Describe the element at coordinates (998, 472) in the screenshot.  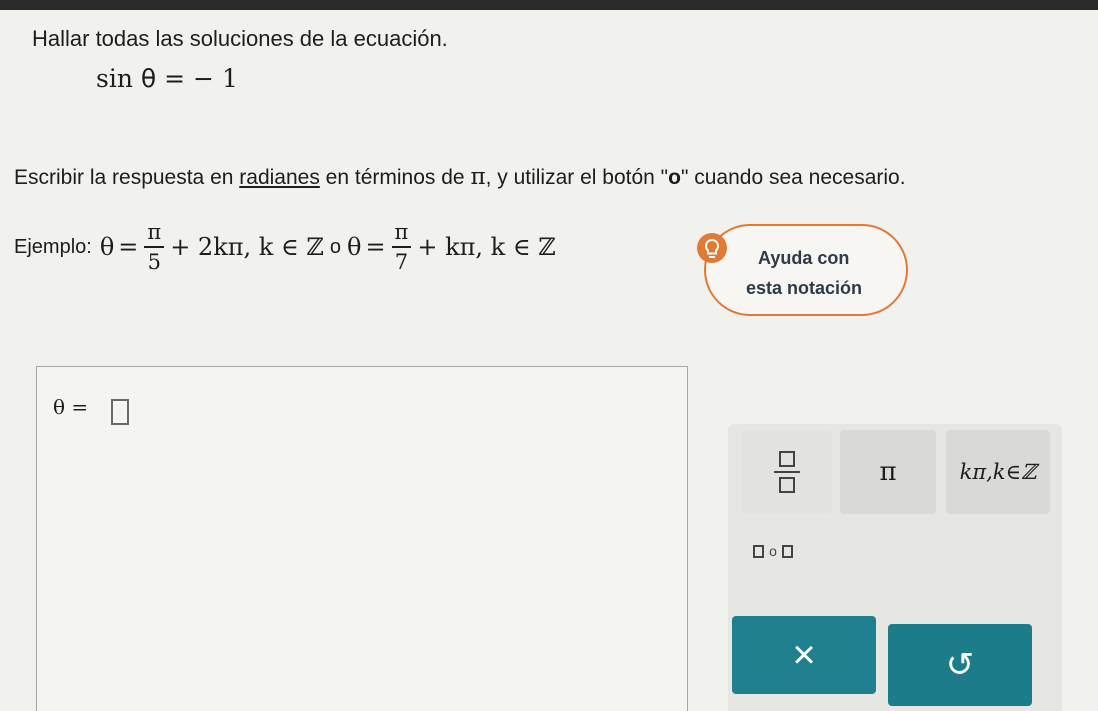
I see `k-pi-button: kπ,k∈ℤ` at that location.